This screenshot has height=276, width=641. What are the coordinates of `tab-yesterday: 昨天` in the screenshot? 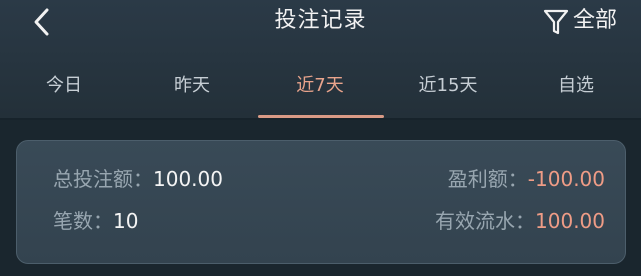 It's located at (192, 86).